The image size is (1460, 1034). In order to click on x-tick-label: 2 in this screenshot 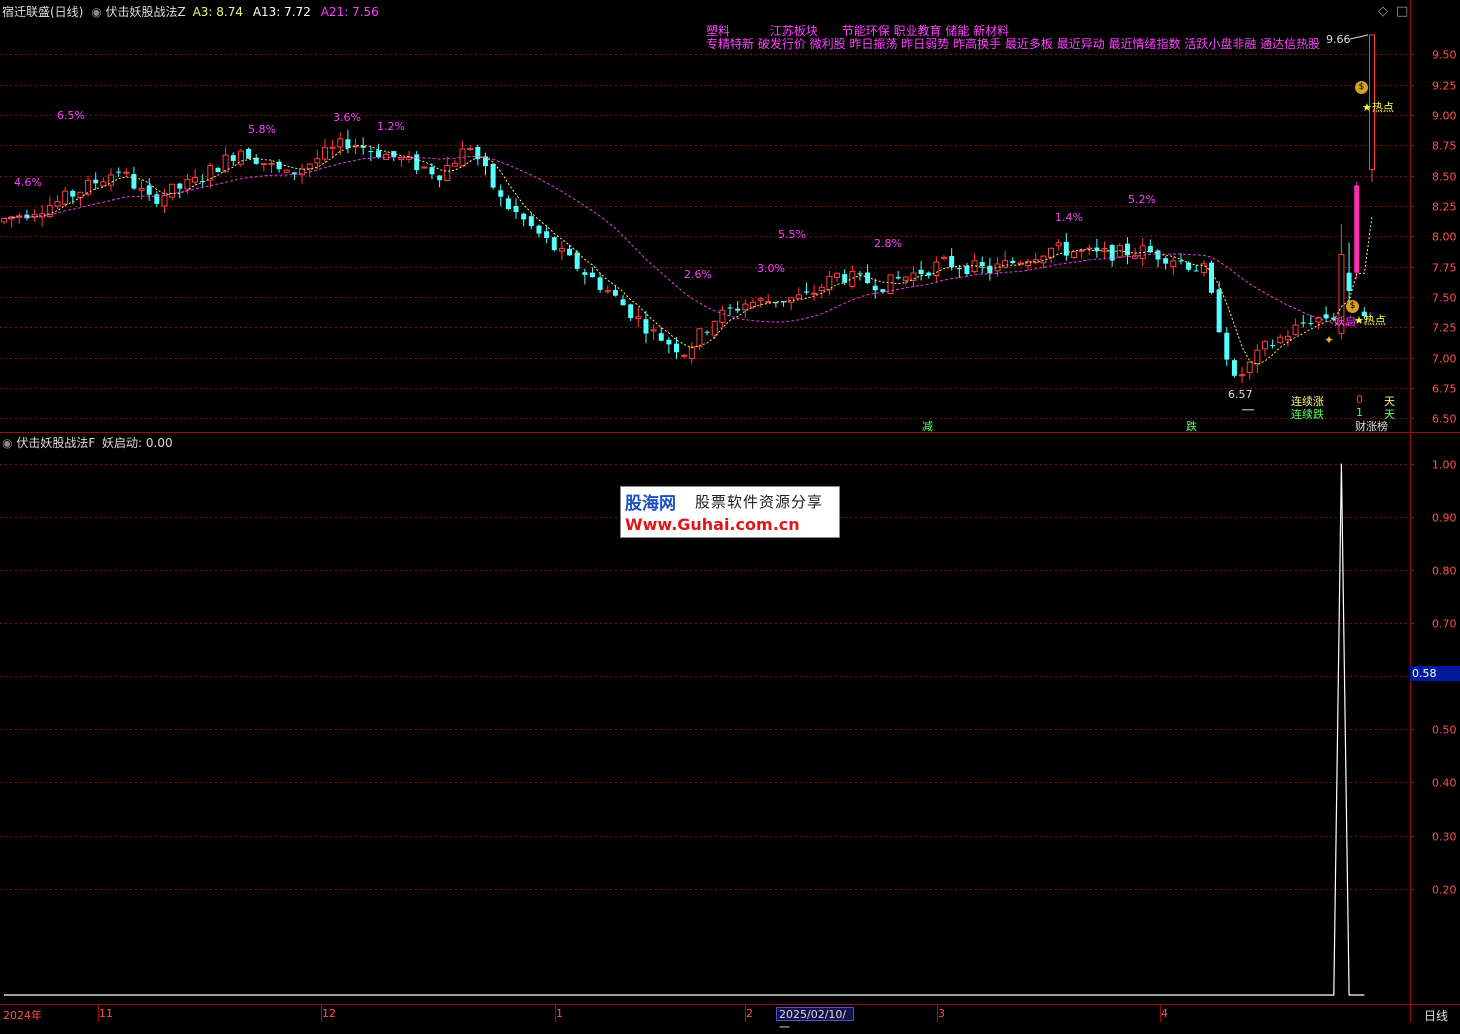, I will do `click(749, 1013)`.